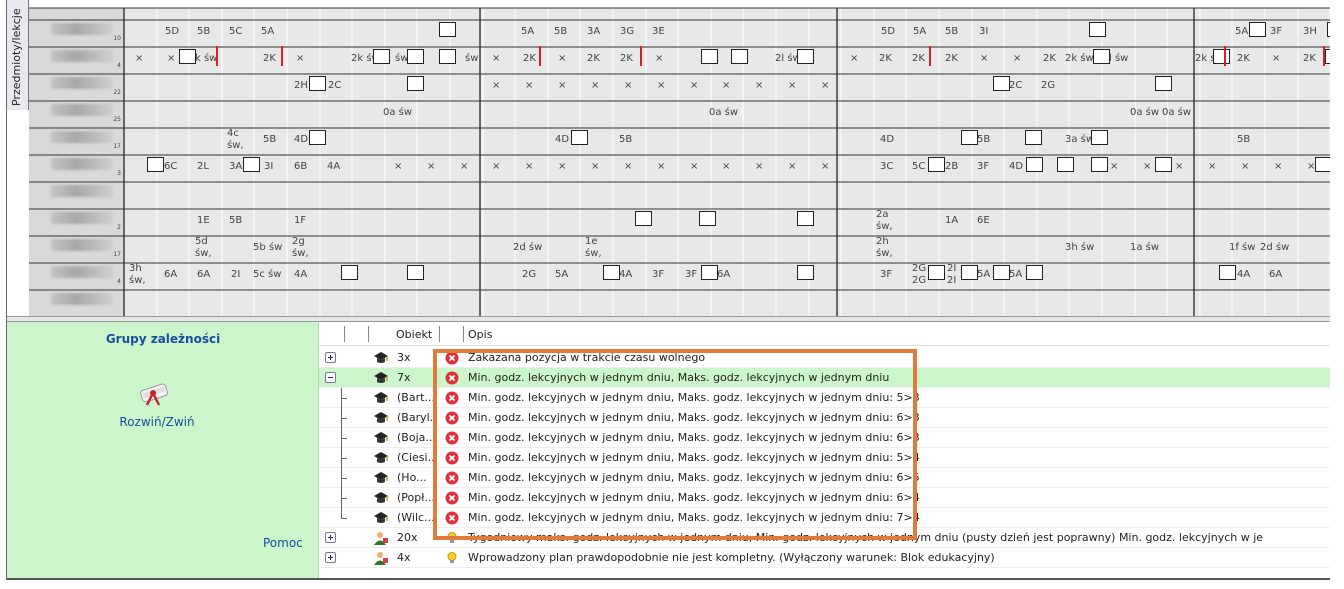  Describe the element at coordinates (330, 537) in the screenshot. I see `expand-button` at that location.